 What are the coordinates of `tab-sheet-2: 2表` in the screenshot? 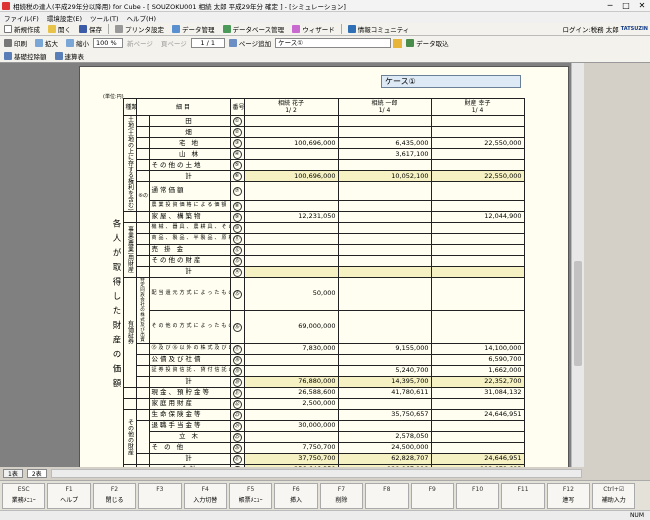 It's located at (36, 473).